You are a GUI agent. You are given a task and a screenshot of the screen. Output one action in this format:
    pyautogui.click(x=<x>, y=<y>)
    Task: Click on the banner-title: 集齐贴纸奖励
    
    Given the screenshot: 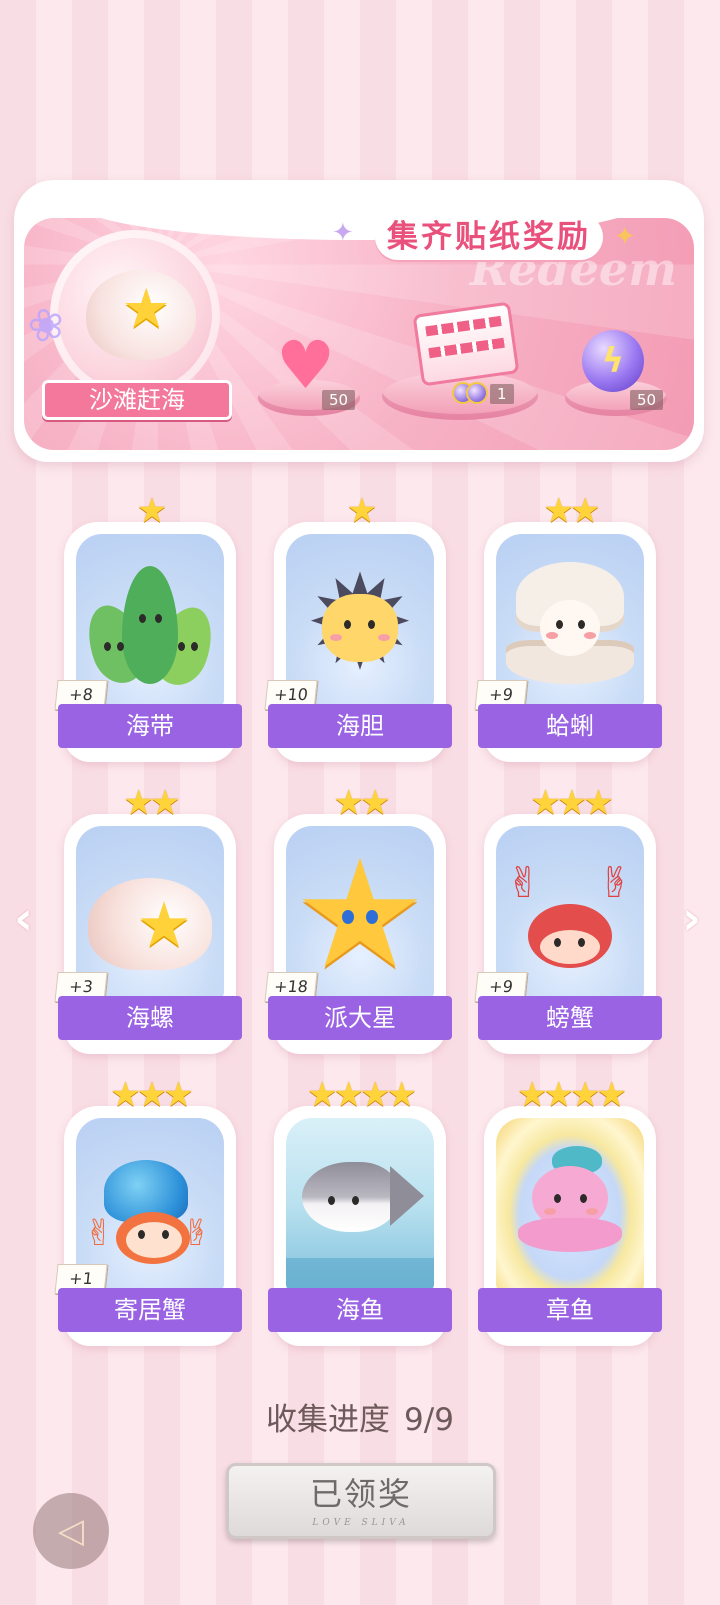 What is the action you would take?
    pyautogui.click(x=489, y=237)
    